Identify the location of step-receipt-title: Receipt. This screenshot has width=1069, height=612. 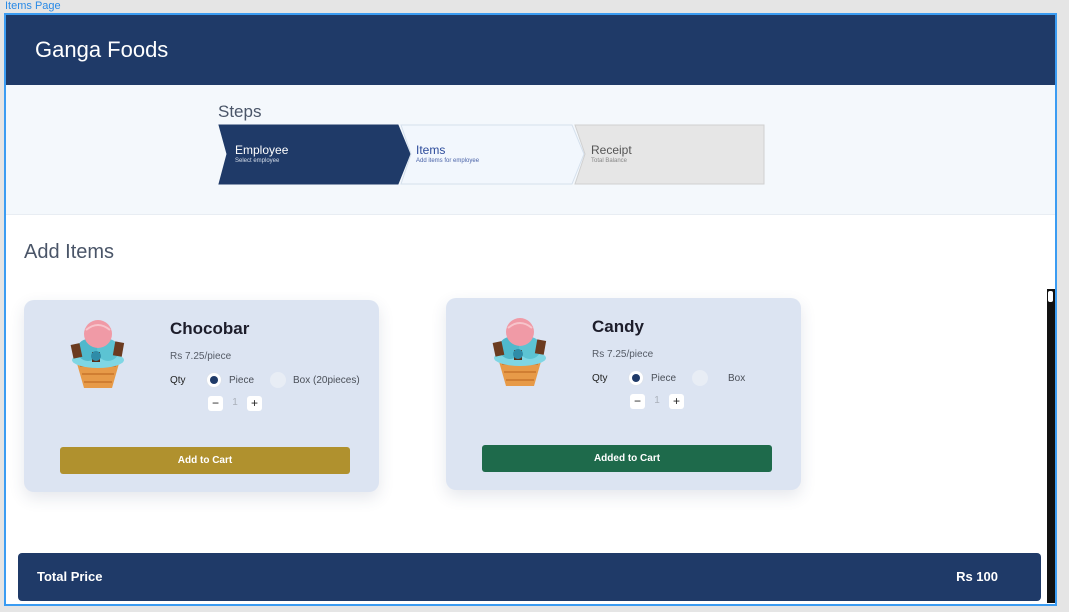
(611, 150).